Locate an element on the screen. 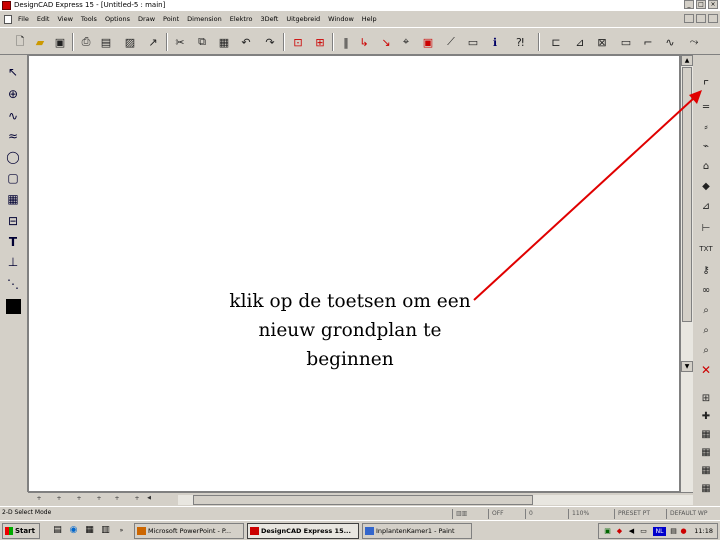 The height and width of the screenshot is (540, 720). key-icon: ⚷ is located at coordinates (706, 270).